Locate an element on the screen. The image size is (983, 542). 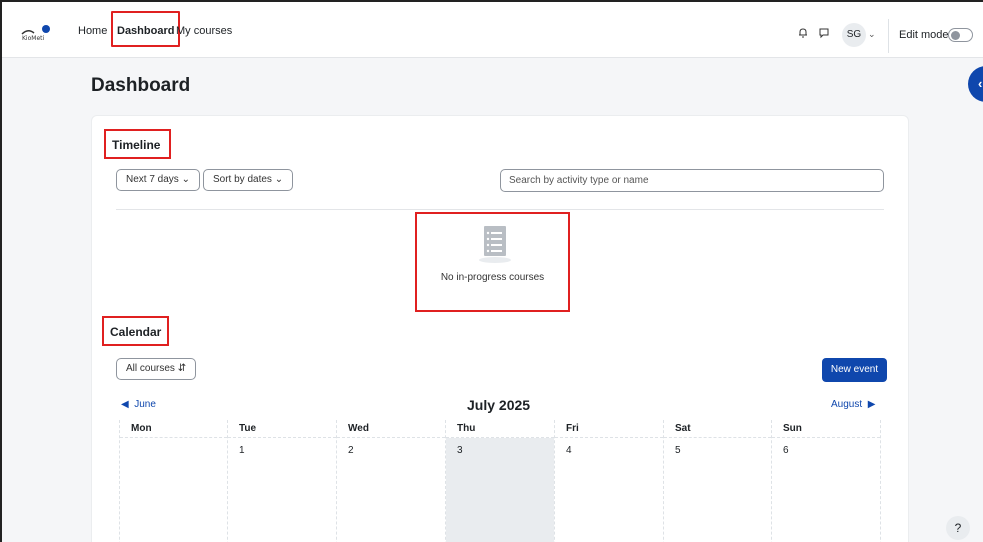
timeline-sort-dropdown: Sort by dates ⌄ is located at coordinates (248, 180).